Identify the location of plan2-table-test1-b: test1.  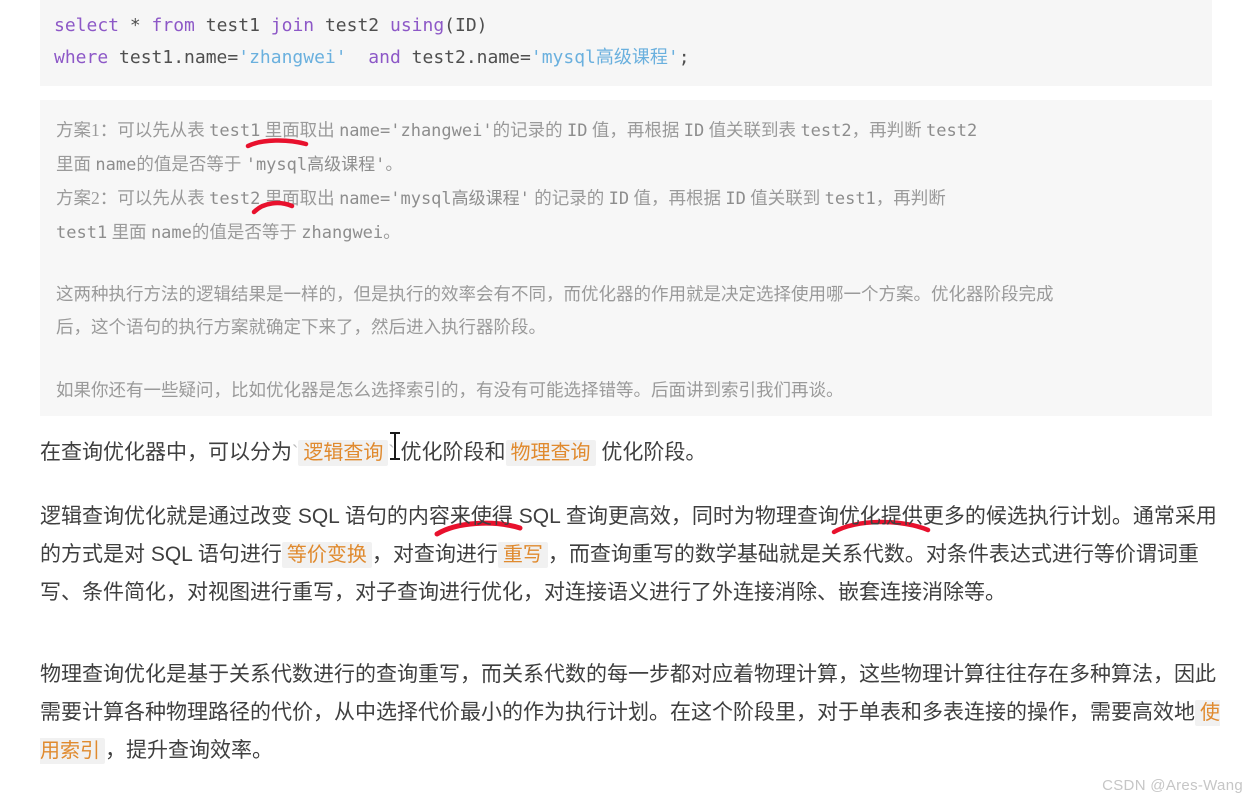
(82, 233).